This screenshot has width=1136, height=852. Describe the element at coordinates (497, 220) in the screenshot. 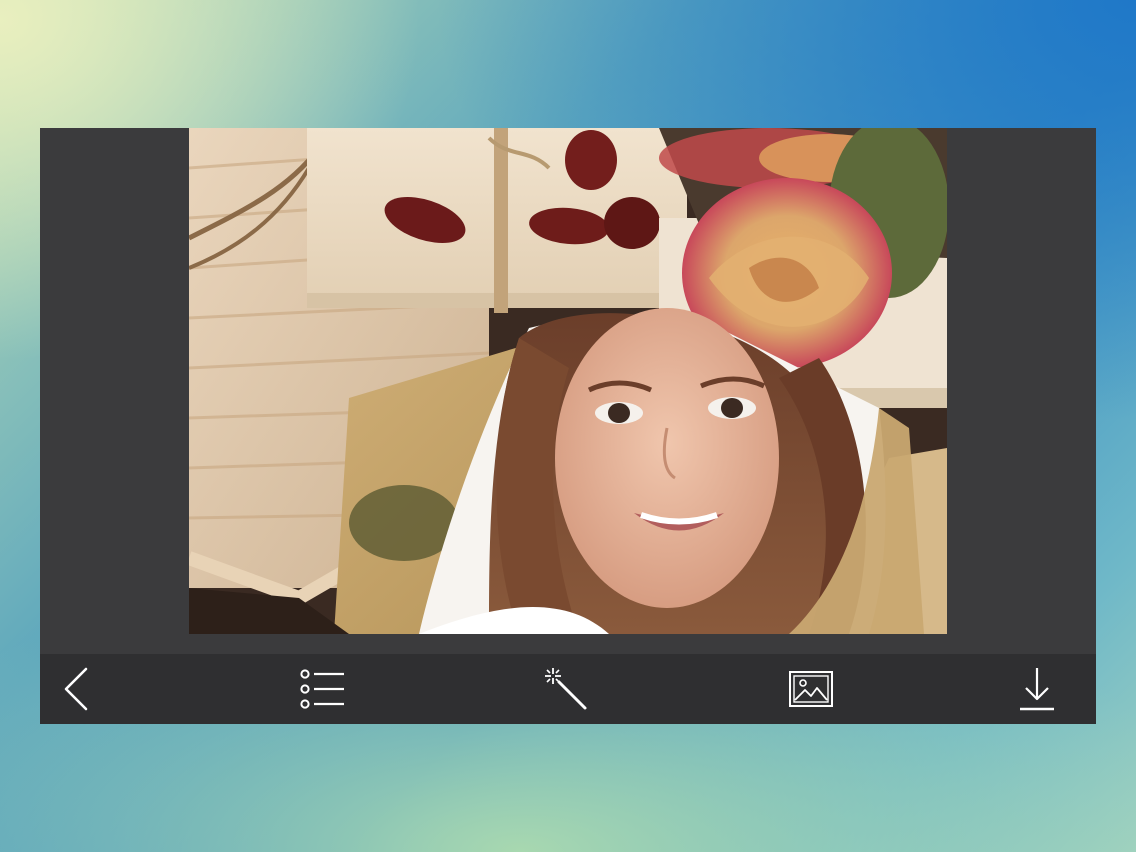

I see `letter-stack` at that location.